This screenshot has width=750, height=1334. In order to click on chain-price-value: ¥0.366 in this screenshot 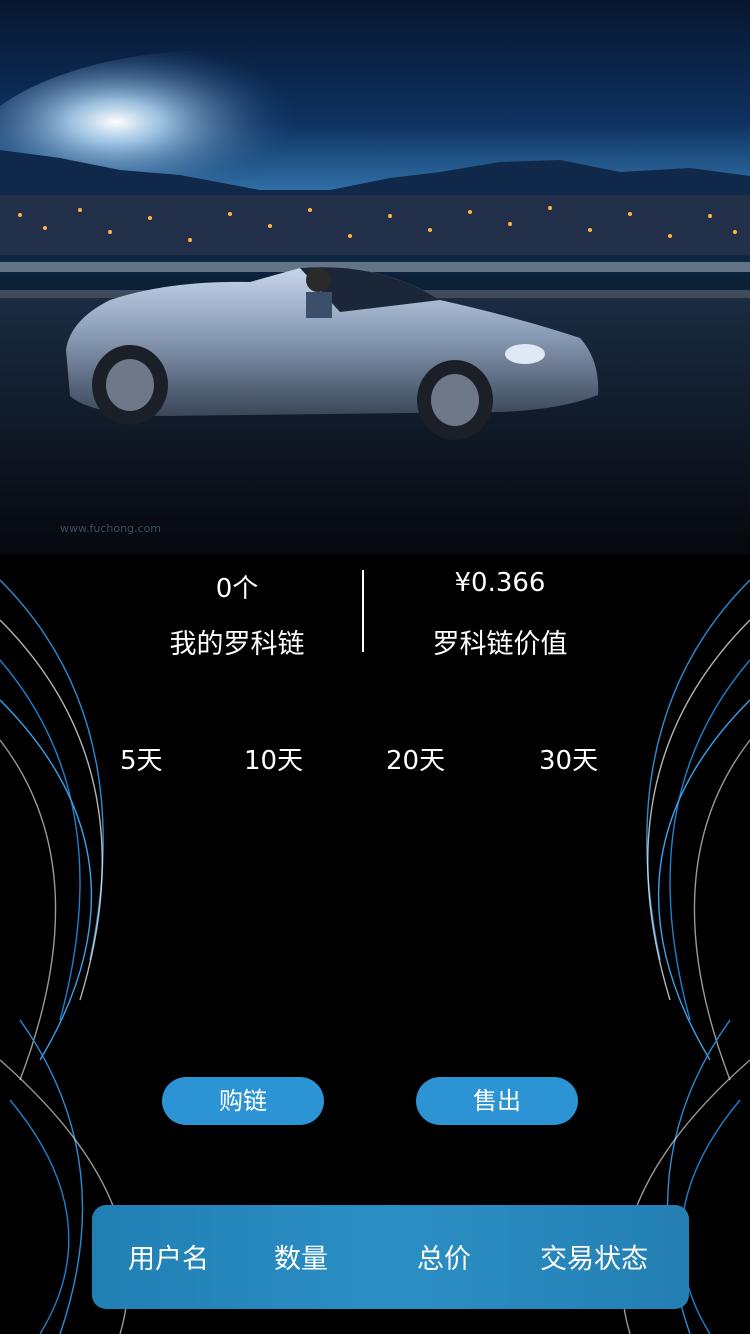, I will do `click(500, 583)`.